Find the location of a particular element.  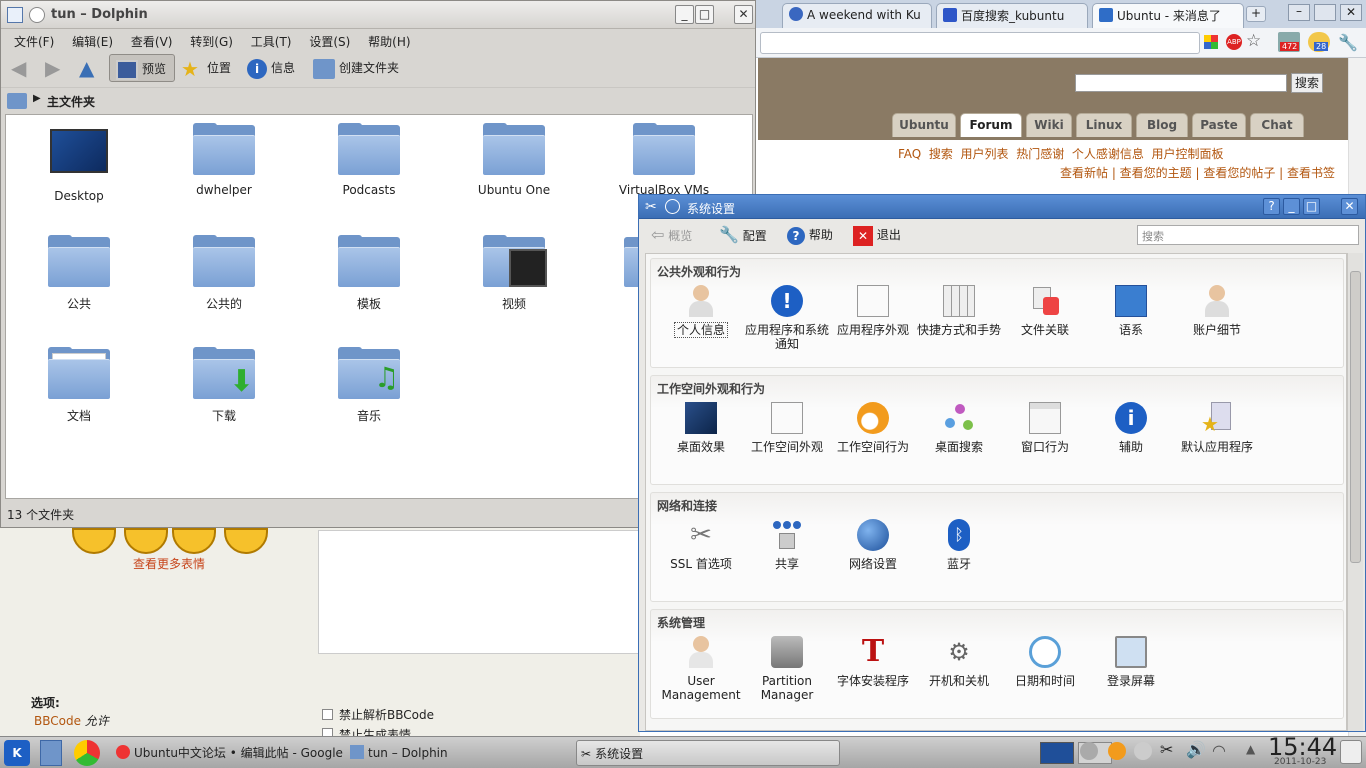

menu-tools: 工具(T) is located at coordinates (271, 41).